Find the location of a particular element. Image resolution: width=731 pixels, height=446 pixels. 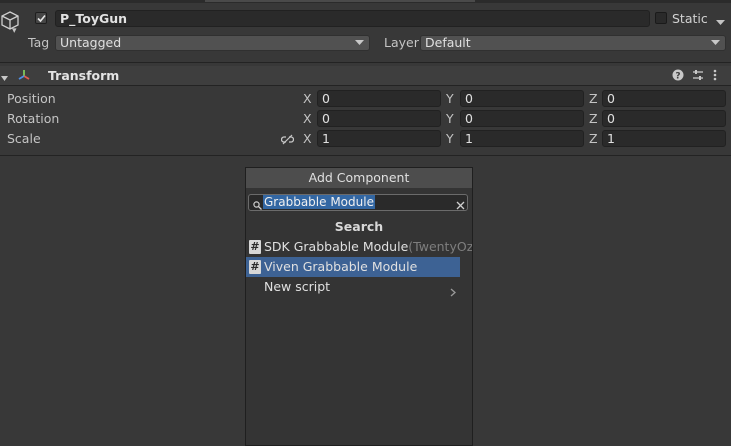

search-value: Grabbable Module is located at coordinates (319, 202).